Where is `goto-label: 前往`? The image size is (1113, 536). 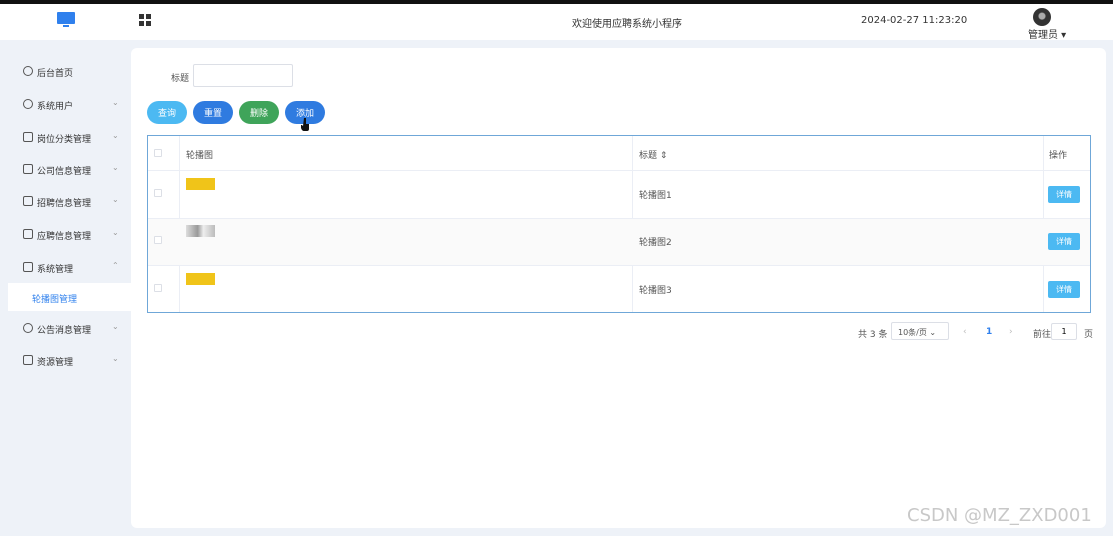 goto-label: 前往 is located at coordinates (1042, 335).